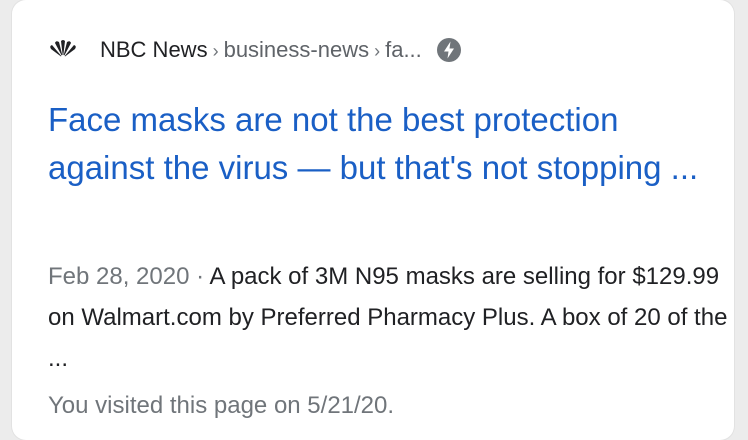  Describe the element at coordinates (296, 49) in the screenshot. I see `breadcrumb-item: business-news` at that location.